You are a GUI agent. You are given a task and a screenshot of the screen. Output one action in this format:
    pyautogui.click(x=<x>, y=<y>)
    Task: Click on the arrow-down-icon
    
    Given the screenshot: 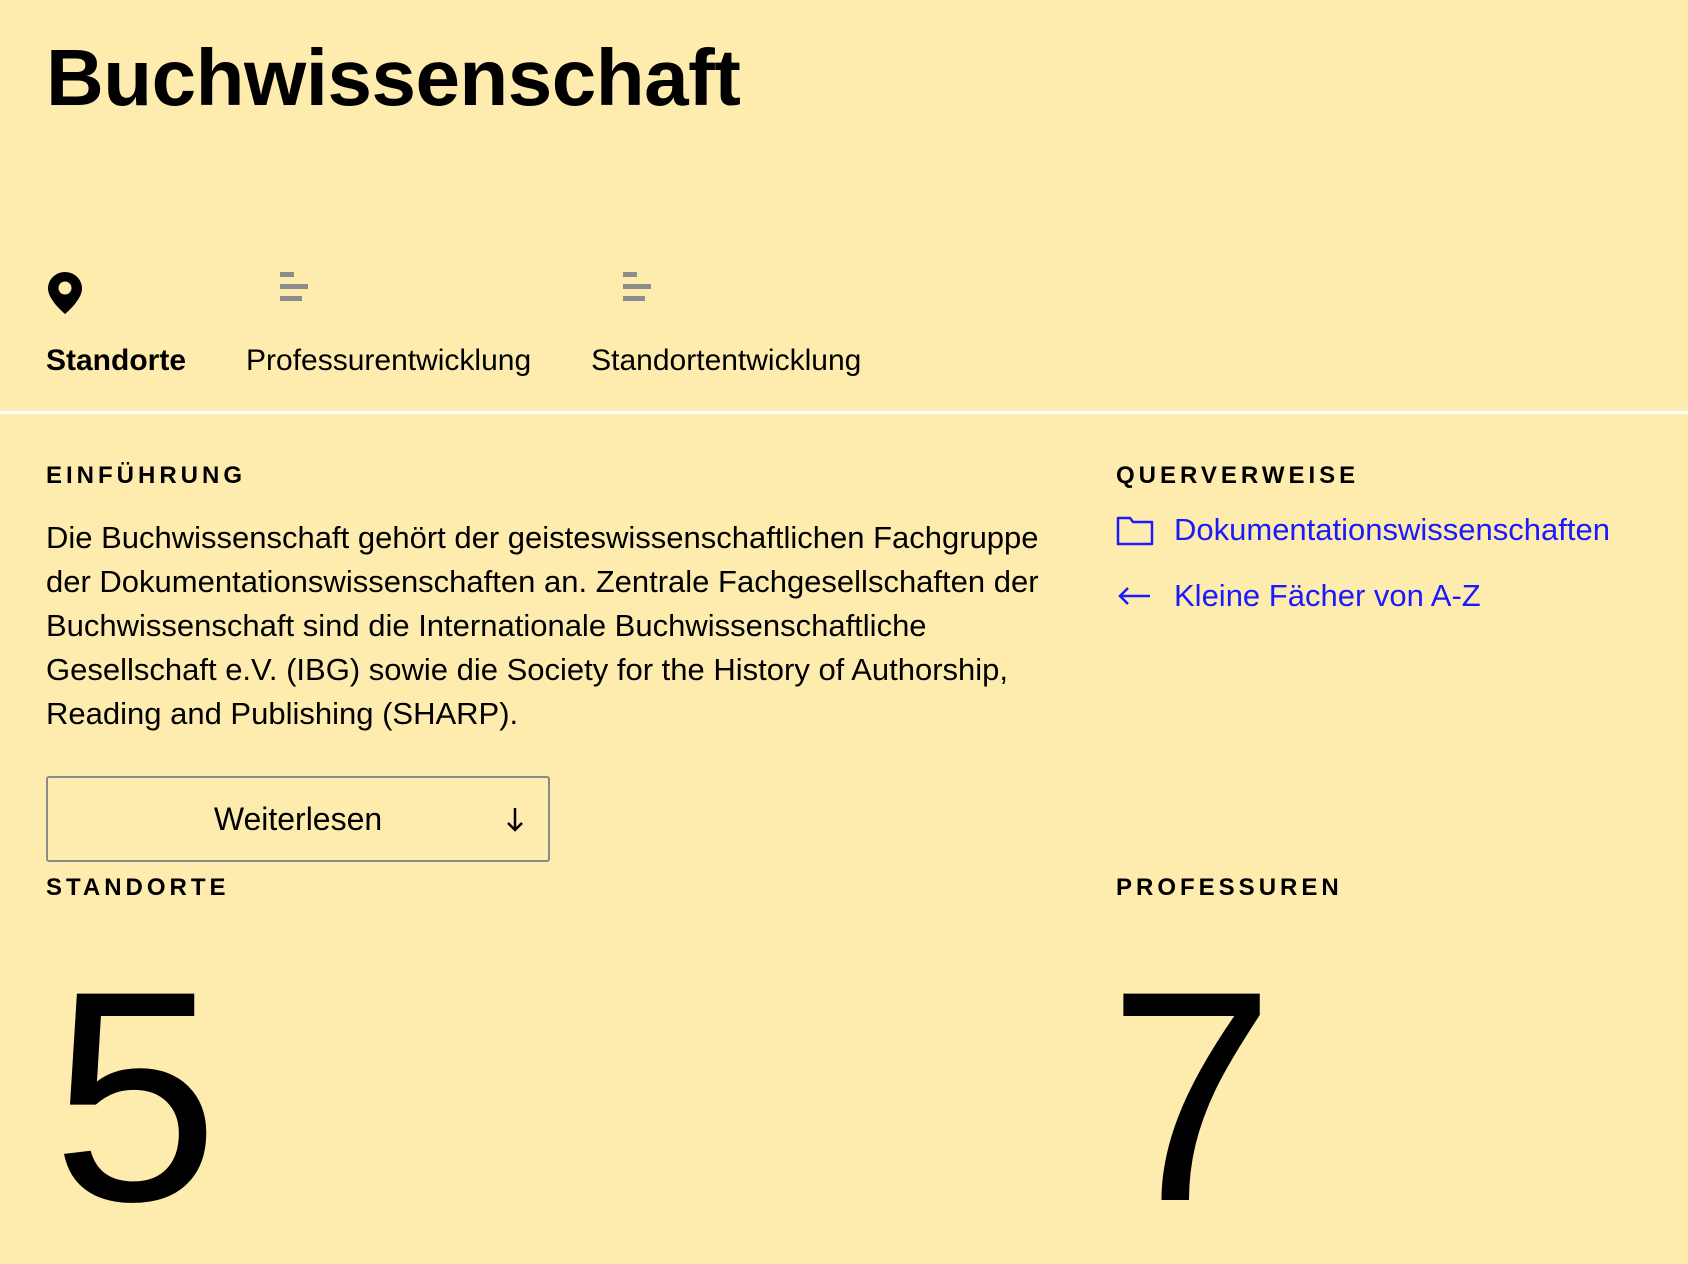 What is the action you would take?
    pyautogui.click(x=515, y=820)
    